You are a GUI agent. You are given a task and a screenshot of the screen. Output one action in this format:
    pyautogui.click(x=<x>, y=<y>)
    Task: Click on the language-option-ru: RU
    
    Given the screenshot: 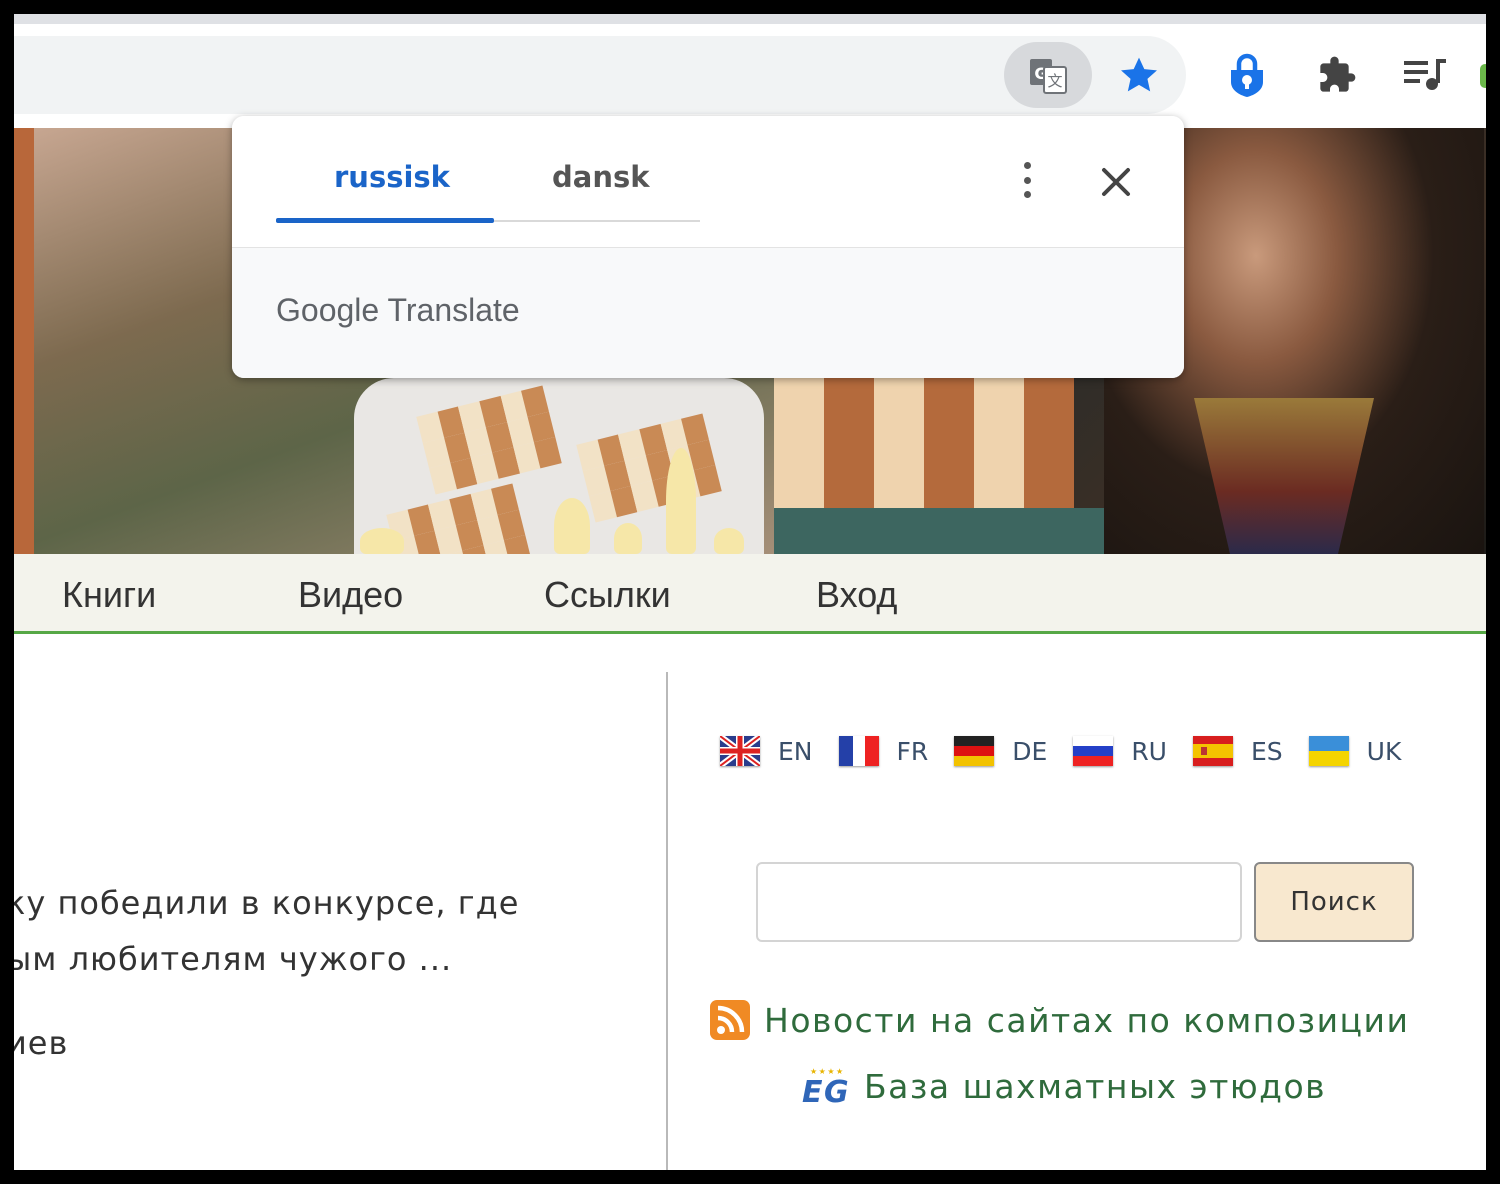 What is the action you would take?
    pyautogui.click(x=1120, y=751)
    